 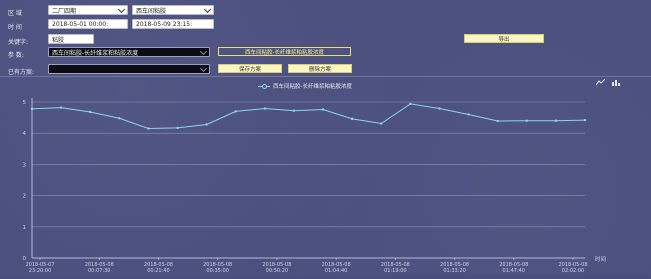 What do you see at coordinates (151, 11) in the screenshot?
I see `area2-select-value: 西车间粘胶` at bounding box center [151, 11].